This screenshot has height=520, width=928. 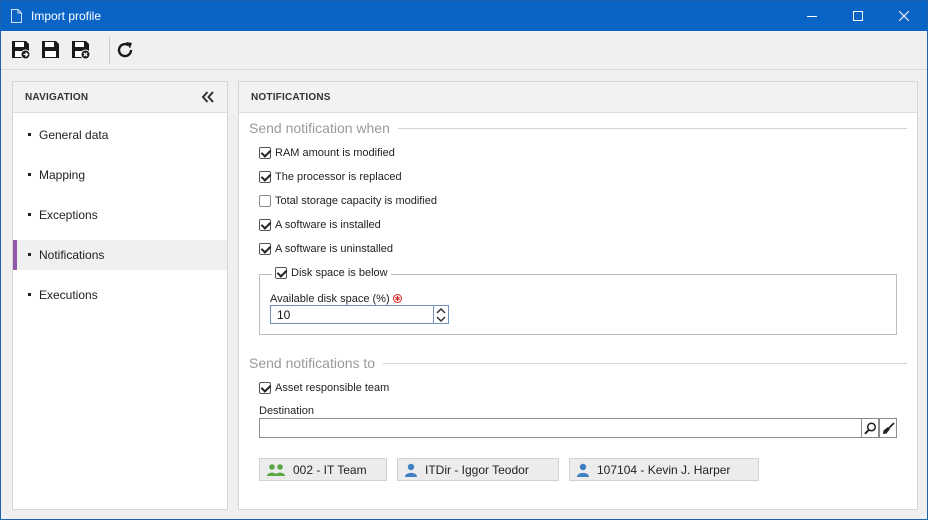 What do you see at coordinates (464, 50) in the screenshot?
I see `toolbar` at bounding box center [464, 50].